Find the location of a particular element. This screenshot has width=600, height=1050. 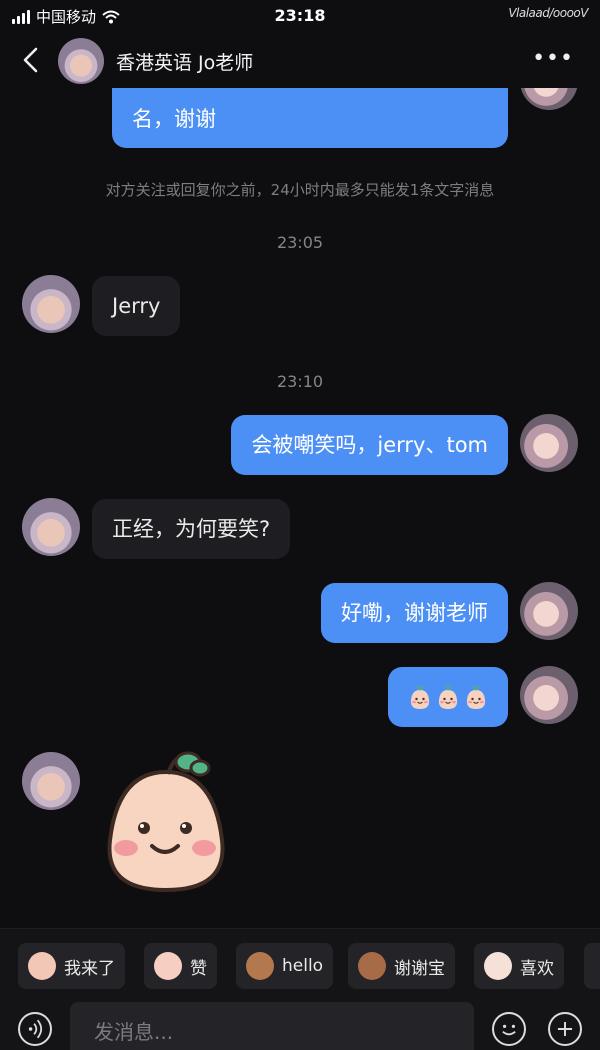

quick-reply-chip: 谢谢宝 is located at coordinates (401, 966).